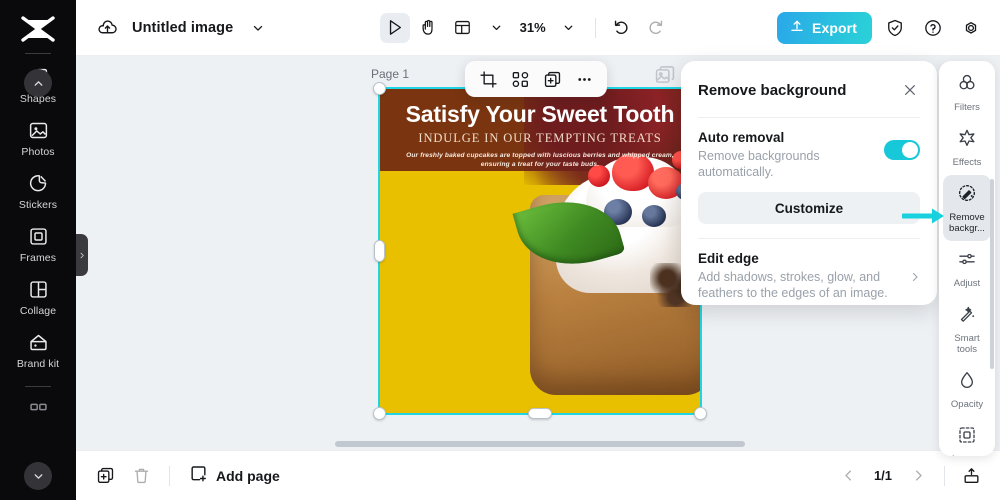  What do you see at coordinates (971, 476) in the screenshot?
I see `export-box-icon` at bounding box center [971, 476].